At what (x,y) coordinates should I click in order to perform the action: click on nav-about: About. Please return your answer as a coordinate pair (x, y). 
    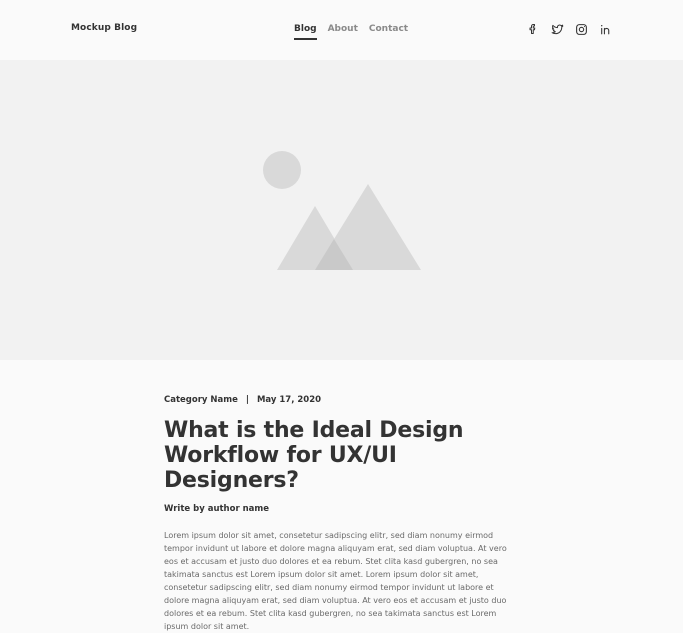
    Looking at the image, I should click on (343, 32).